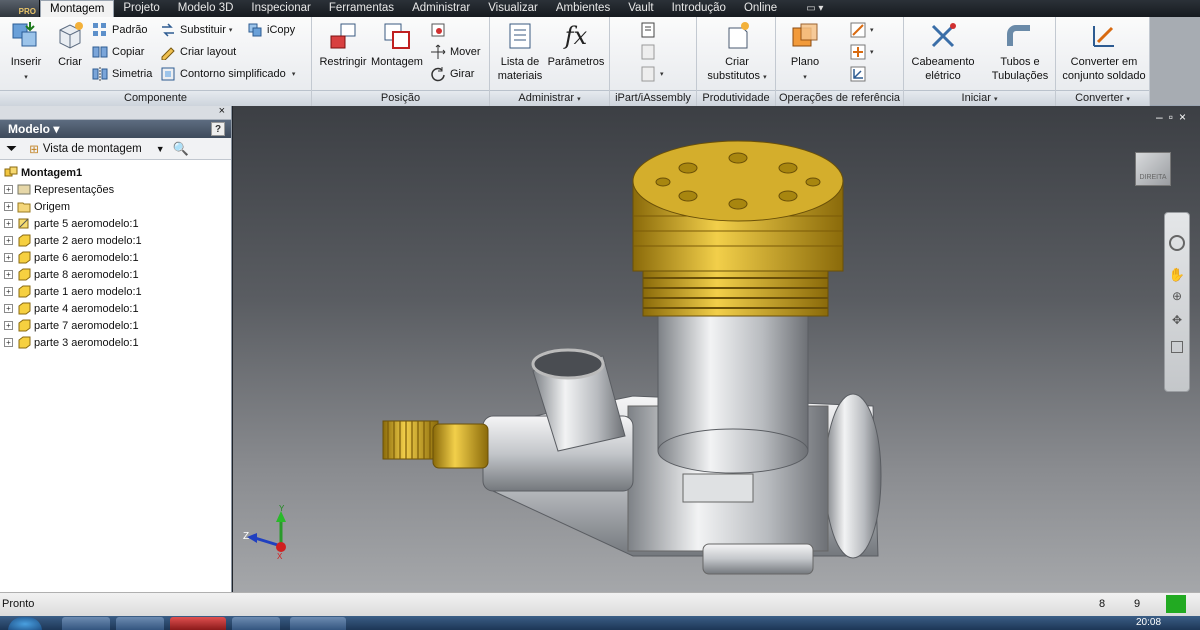 This screenshot has width=1200, height=630. What do you see at coordinates (115, 342) in the screenshot?
I see `tree-item: + parte 3 aeromodelo:1` at bounding box center [115, 342].